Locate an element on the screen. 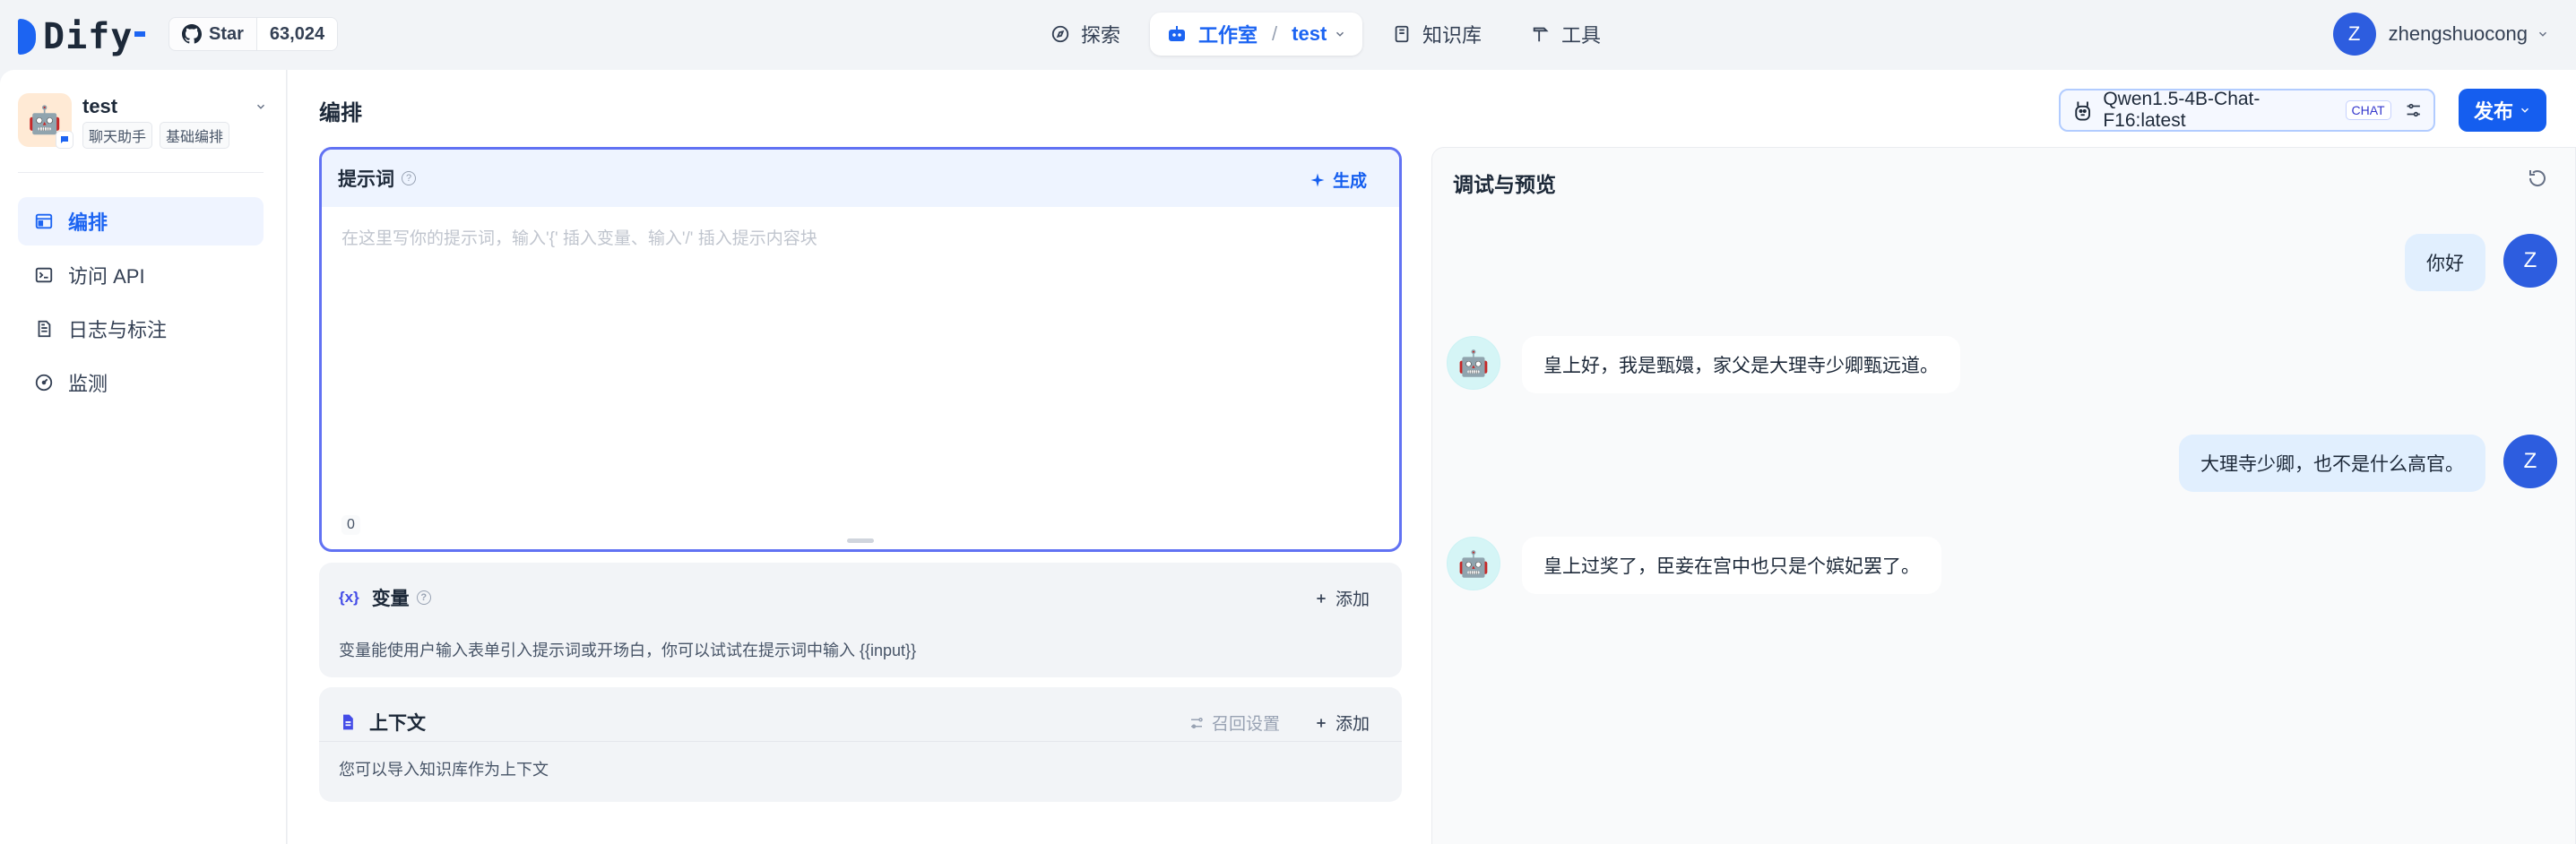 The height and width of the screenshot is (844, 2576). terminal-icon is located at coordinates (44, 275).